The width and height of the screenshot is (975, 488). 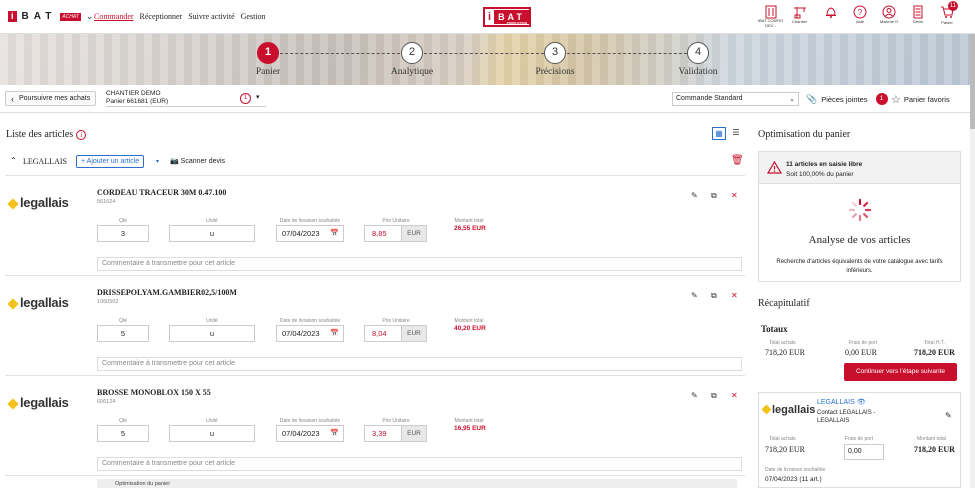 I want to click on step-4-circle: 4, so click(x=698, y=53).